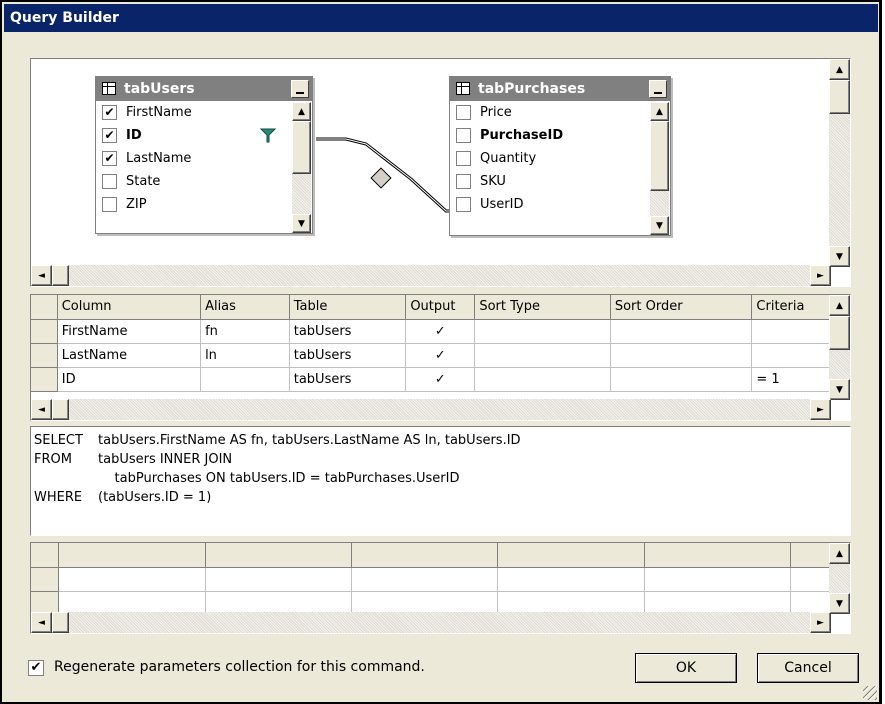 The height and width of the screenshot is (704, 885). What do you see at coordinates (560, 89) in the screenshot?
I see `table-title-tabpurchases: tabPurchases` at bounding box center [560, 89].